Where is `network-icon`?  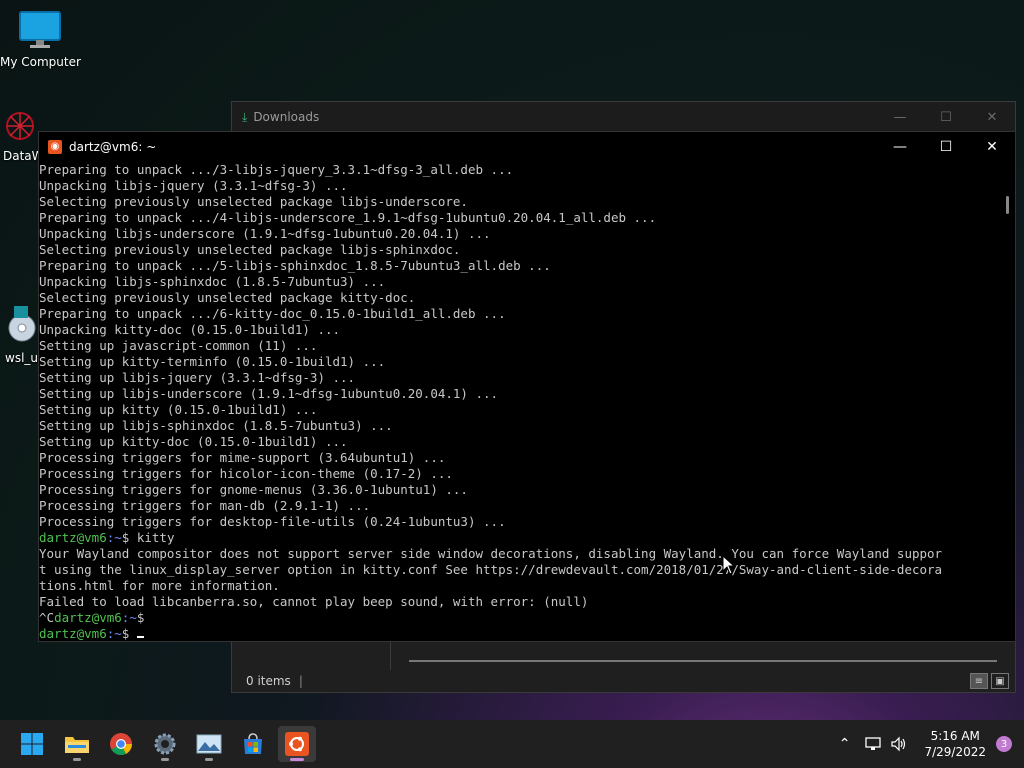
network-icon is located at coordinates (873, 744).